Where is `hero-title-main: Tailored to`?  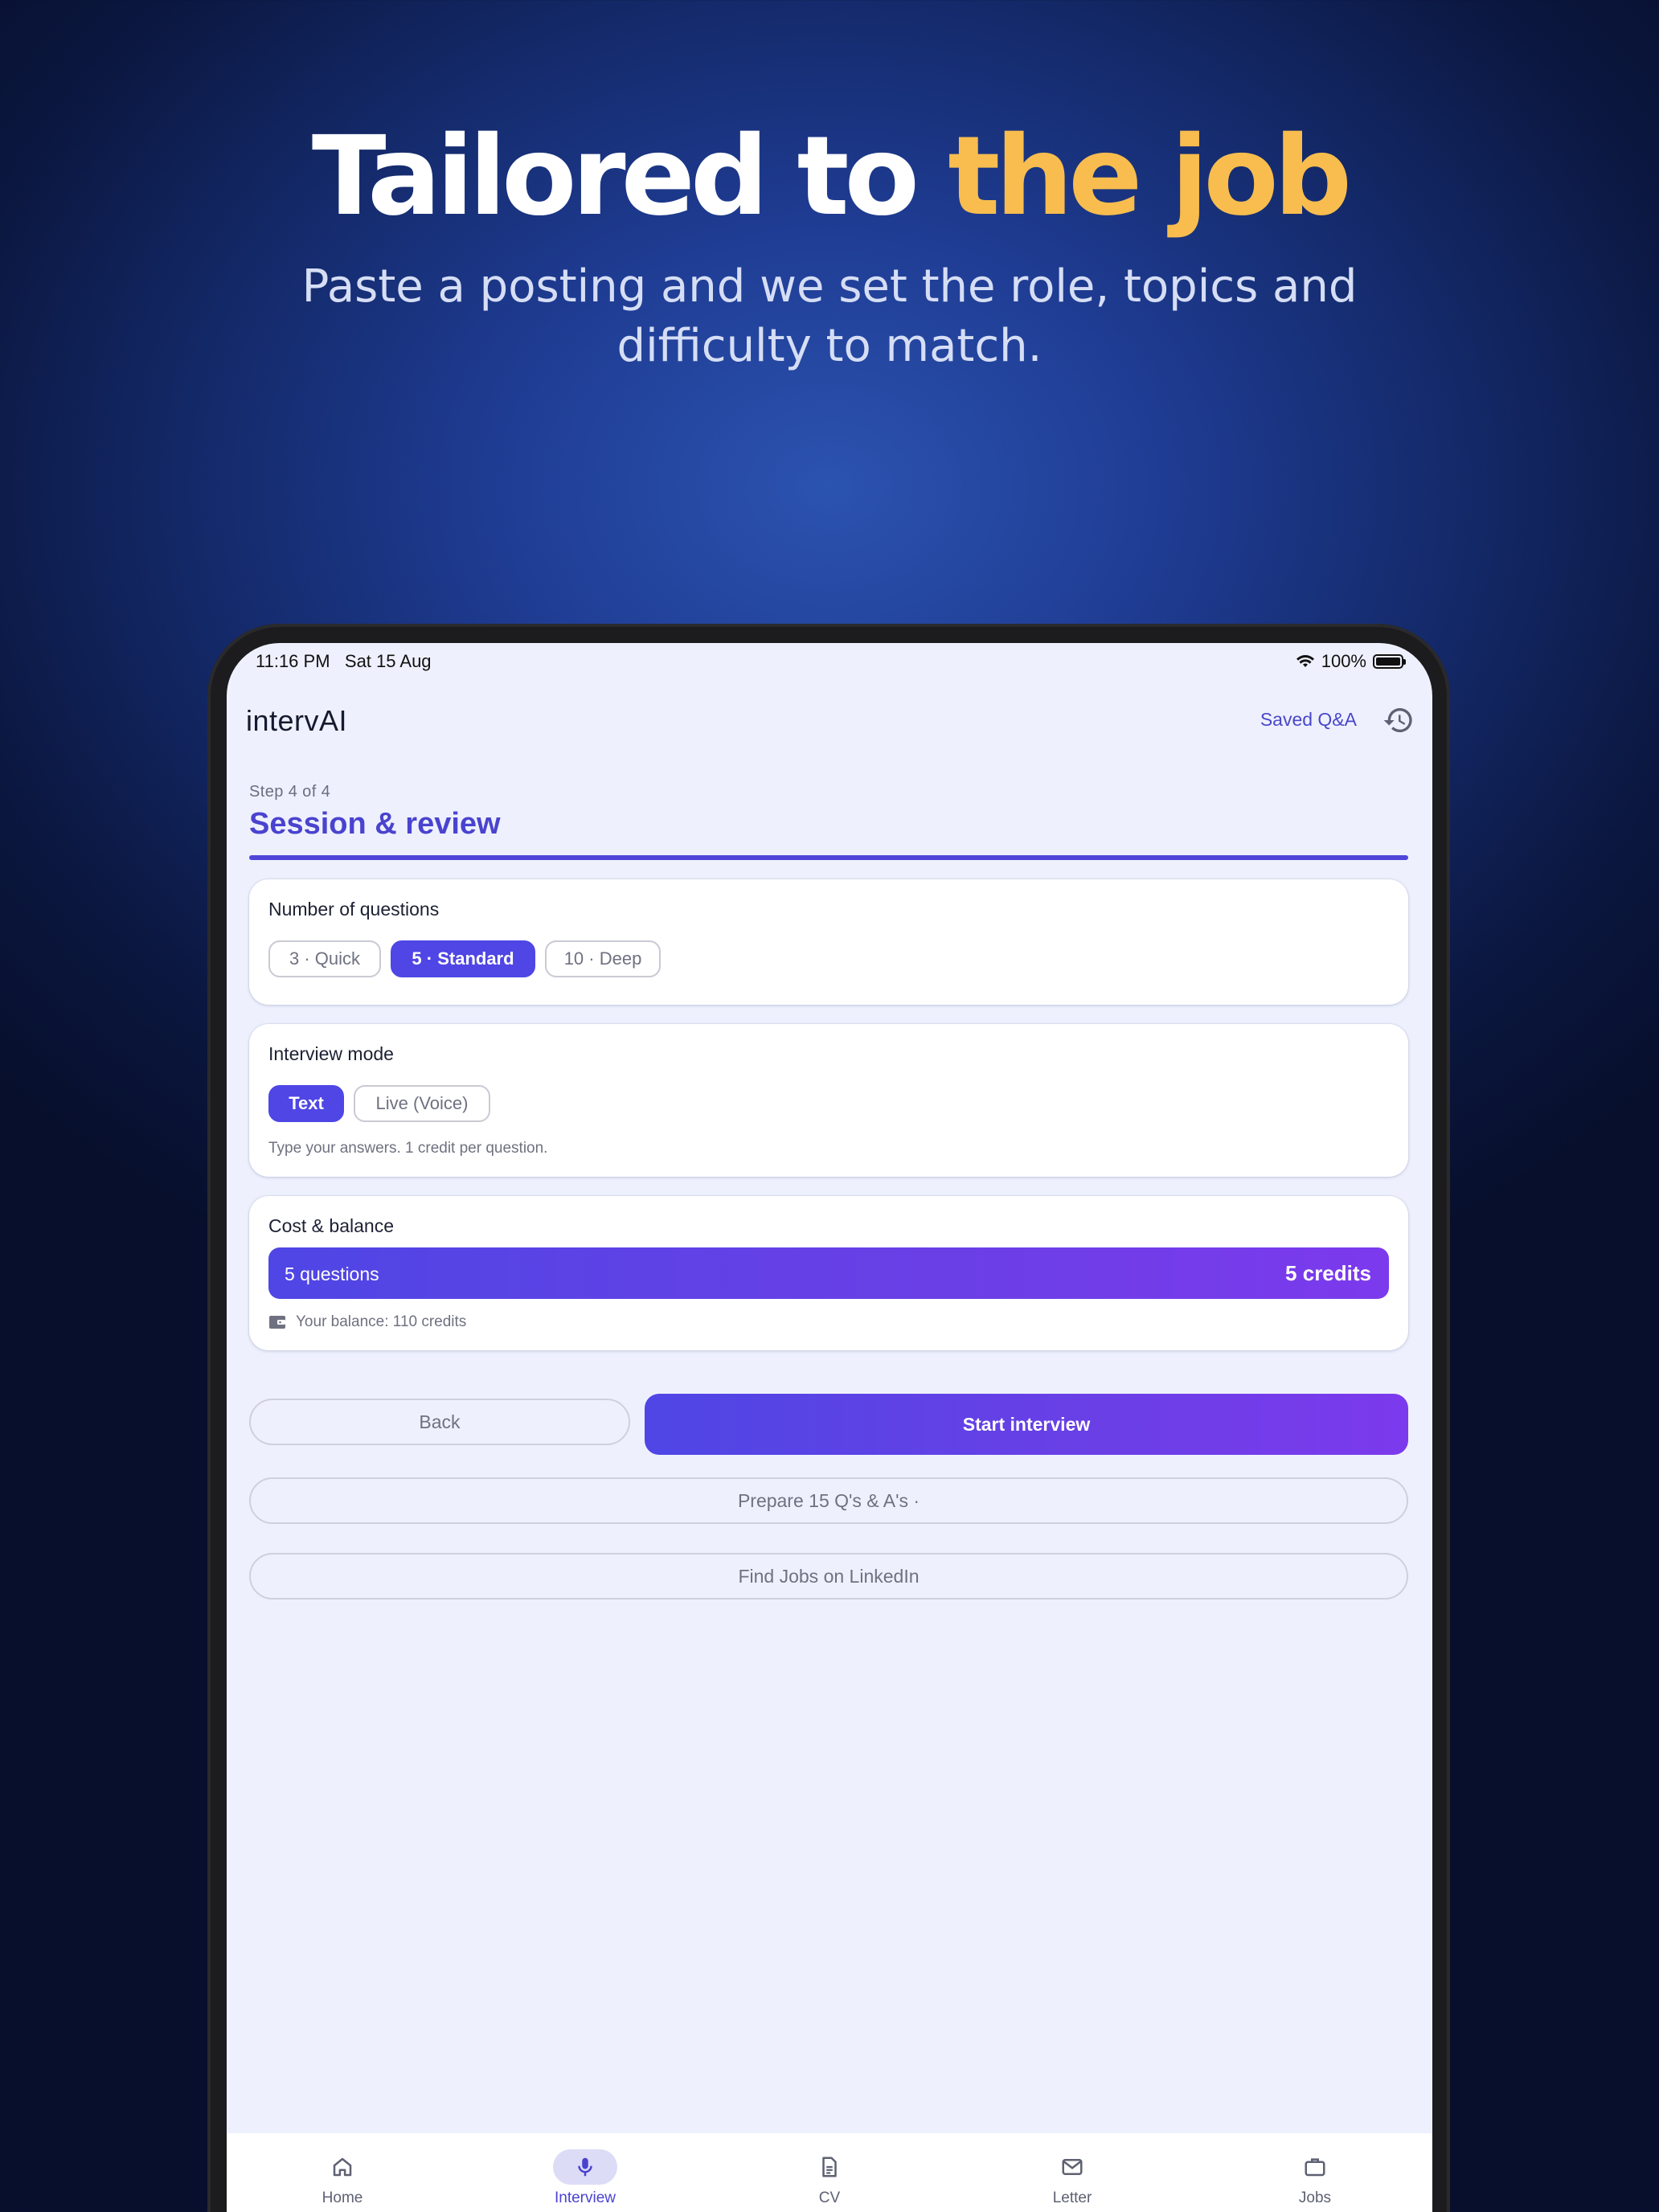
hero-title-main: Tailored to is located at coordinates (629, 176).